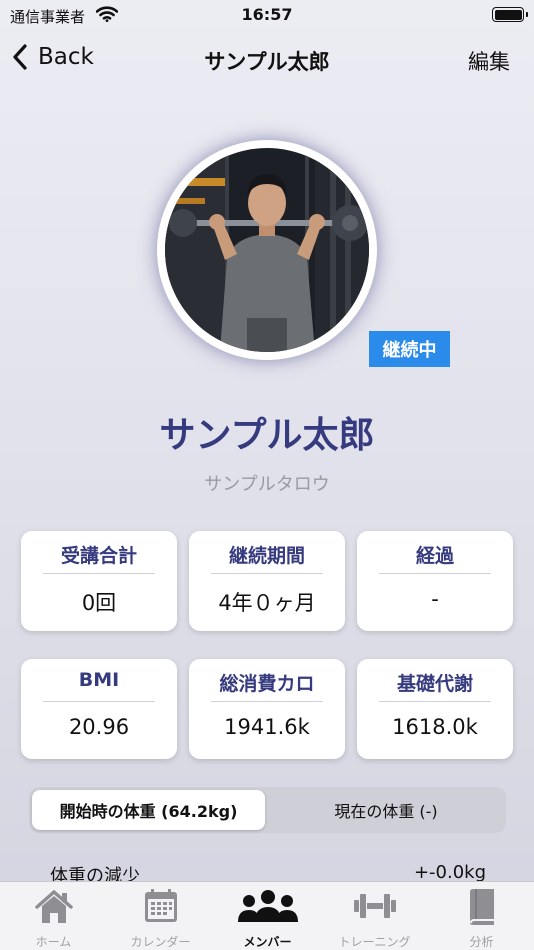 This screenshot has height=950, width=534. I want to click on stat-card-basal-metabolism: 基礎代謝 1618.0k, so click(435, 709).